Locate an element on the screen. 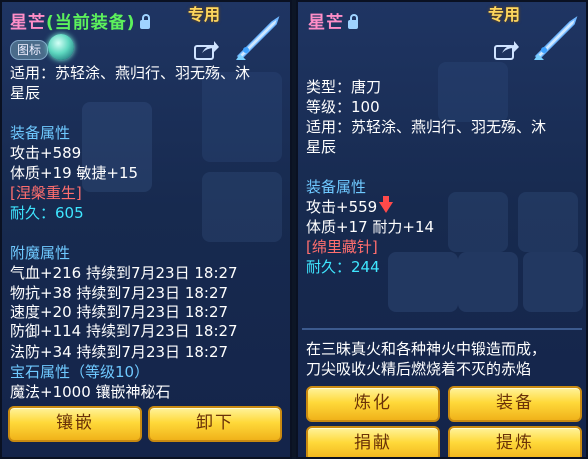  durability: 耐久：244 is located at coordinates (343, 267).